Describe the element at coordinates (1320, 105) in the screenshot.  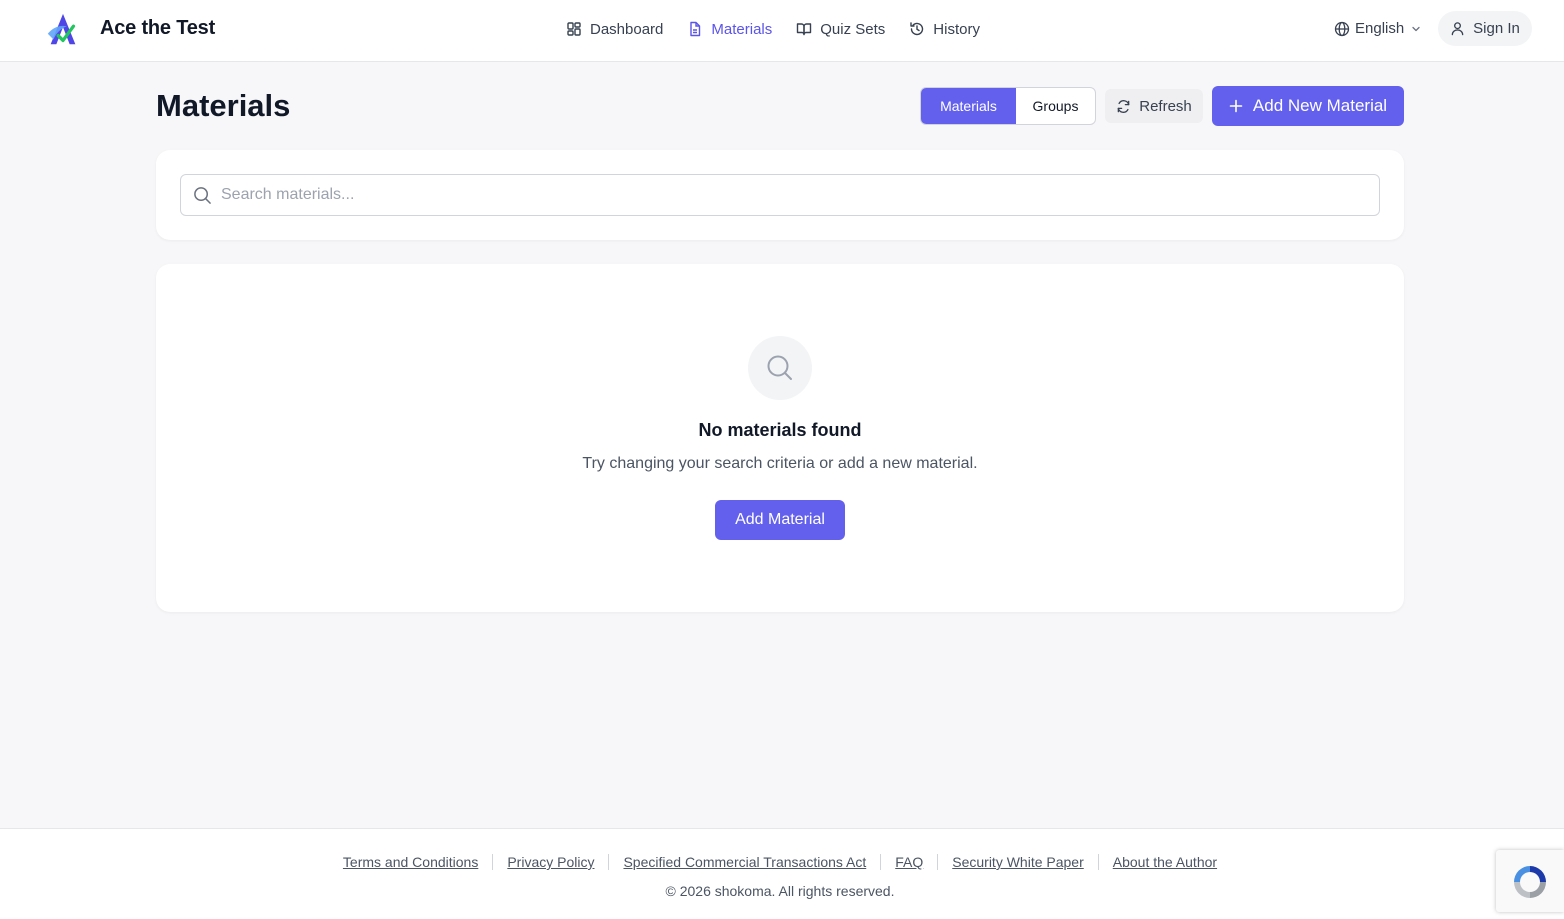
I see `add-new-material-label: Add New Material` at that location.